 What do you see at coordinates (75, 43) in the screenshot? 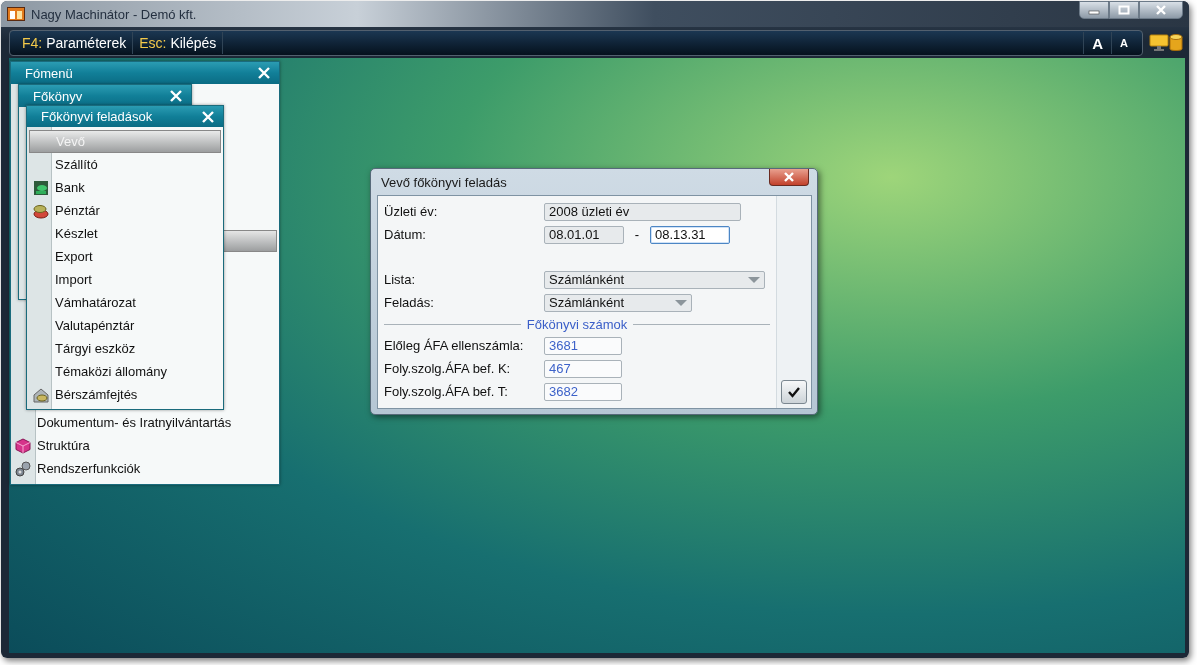
I see `command-button: F4: Paraméterek` at bounding box center [75, 43].